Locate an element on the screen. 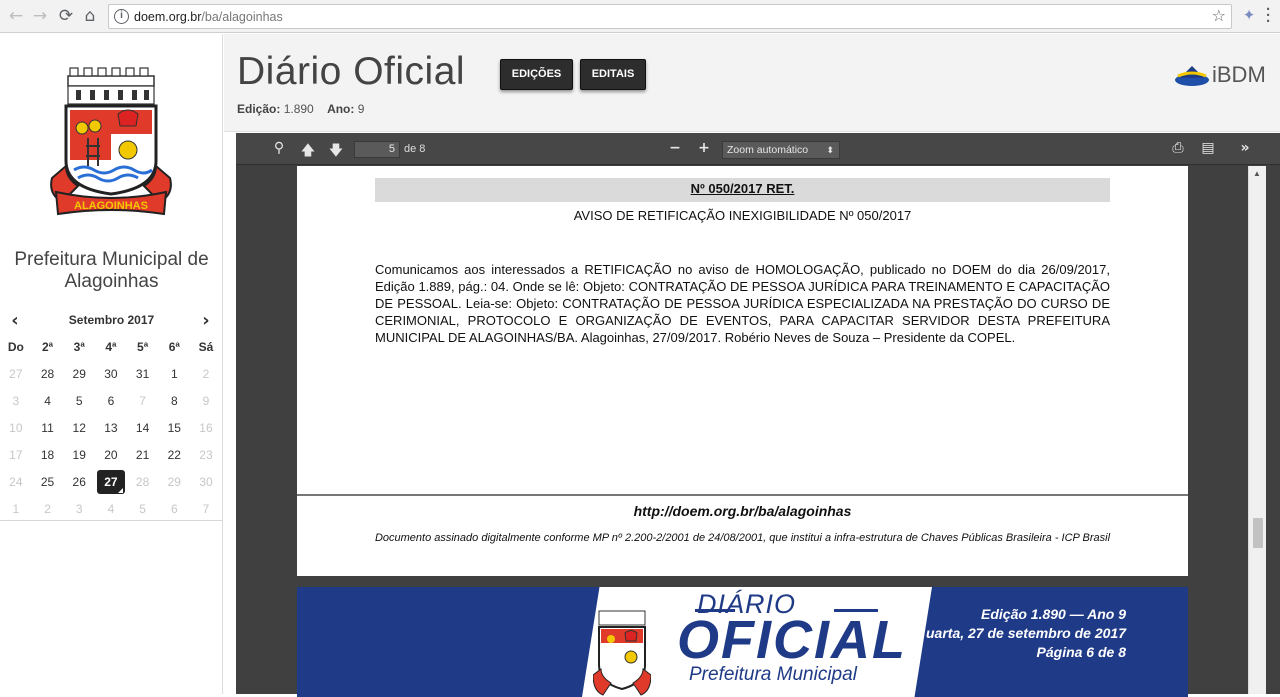 The width and height of the screenshot is (1280, 697). zoom-select: Zoom automático ⬍ is located at coordinates (781, 150).